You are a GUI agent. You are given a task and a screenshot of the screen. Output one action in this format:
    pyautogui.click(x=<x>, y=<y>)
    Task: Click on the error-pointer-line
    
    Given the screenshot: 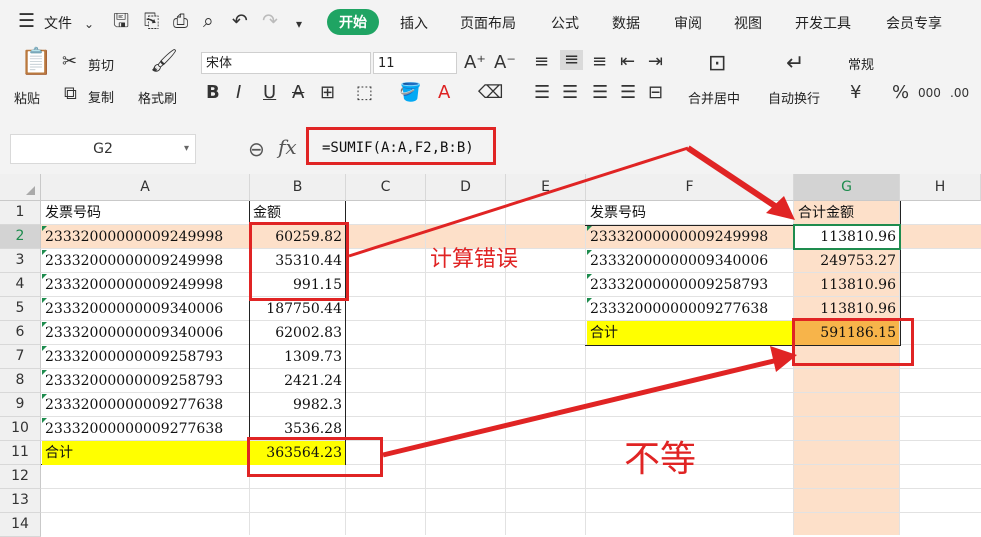 What is the action you would take?
    pyautogui.click(x=518, y=202)
    